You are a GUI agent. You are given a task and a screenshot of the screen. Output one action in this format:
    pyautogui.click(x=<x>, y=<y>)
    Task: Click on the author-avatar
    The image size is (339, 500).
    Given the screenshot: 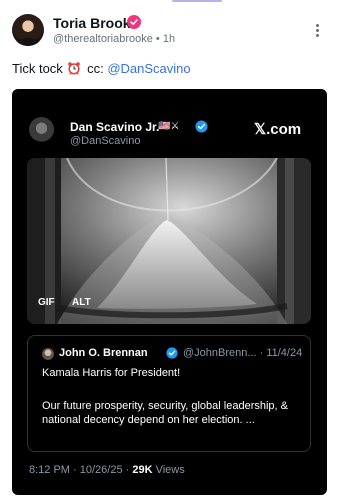 What is the action you would take?
    pyautogui.click(x=28, y=30)
    